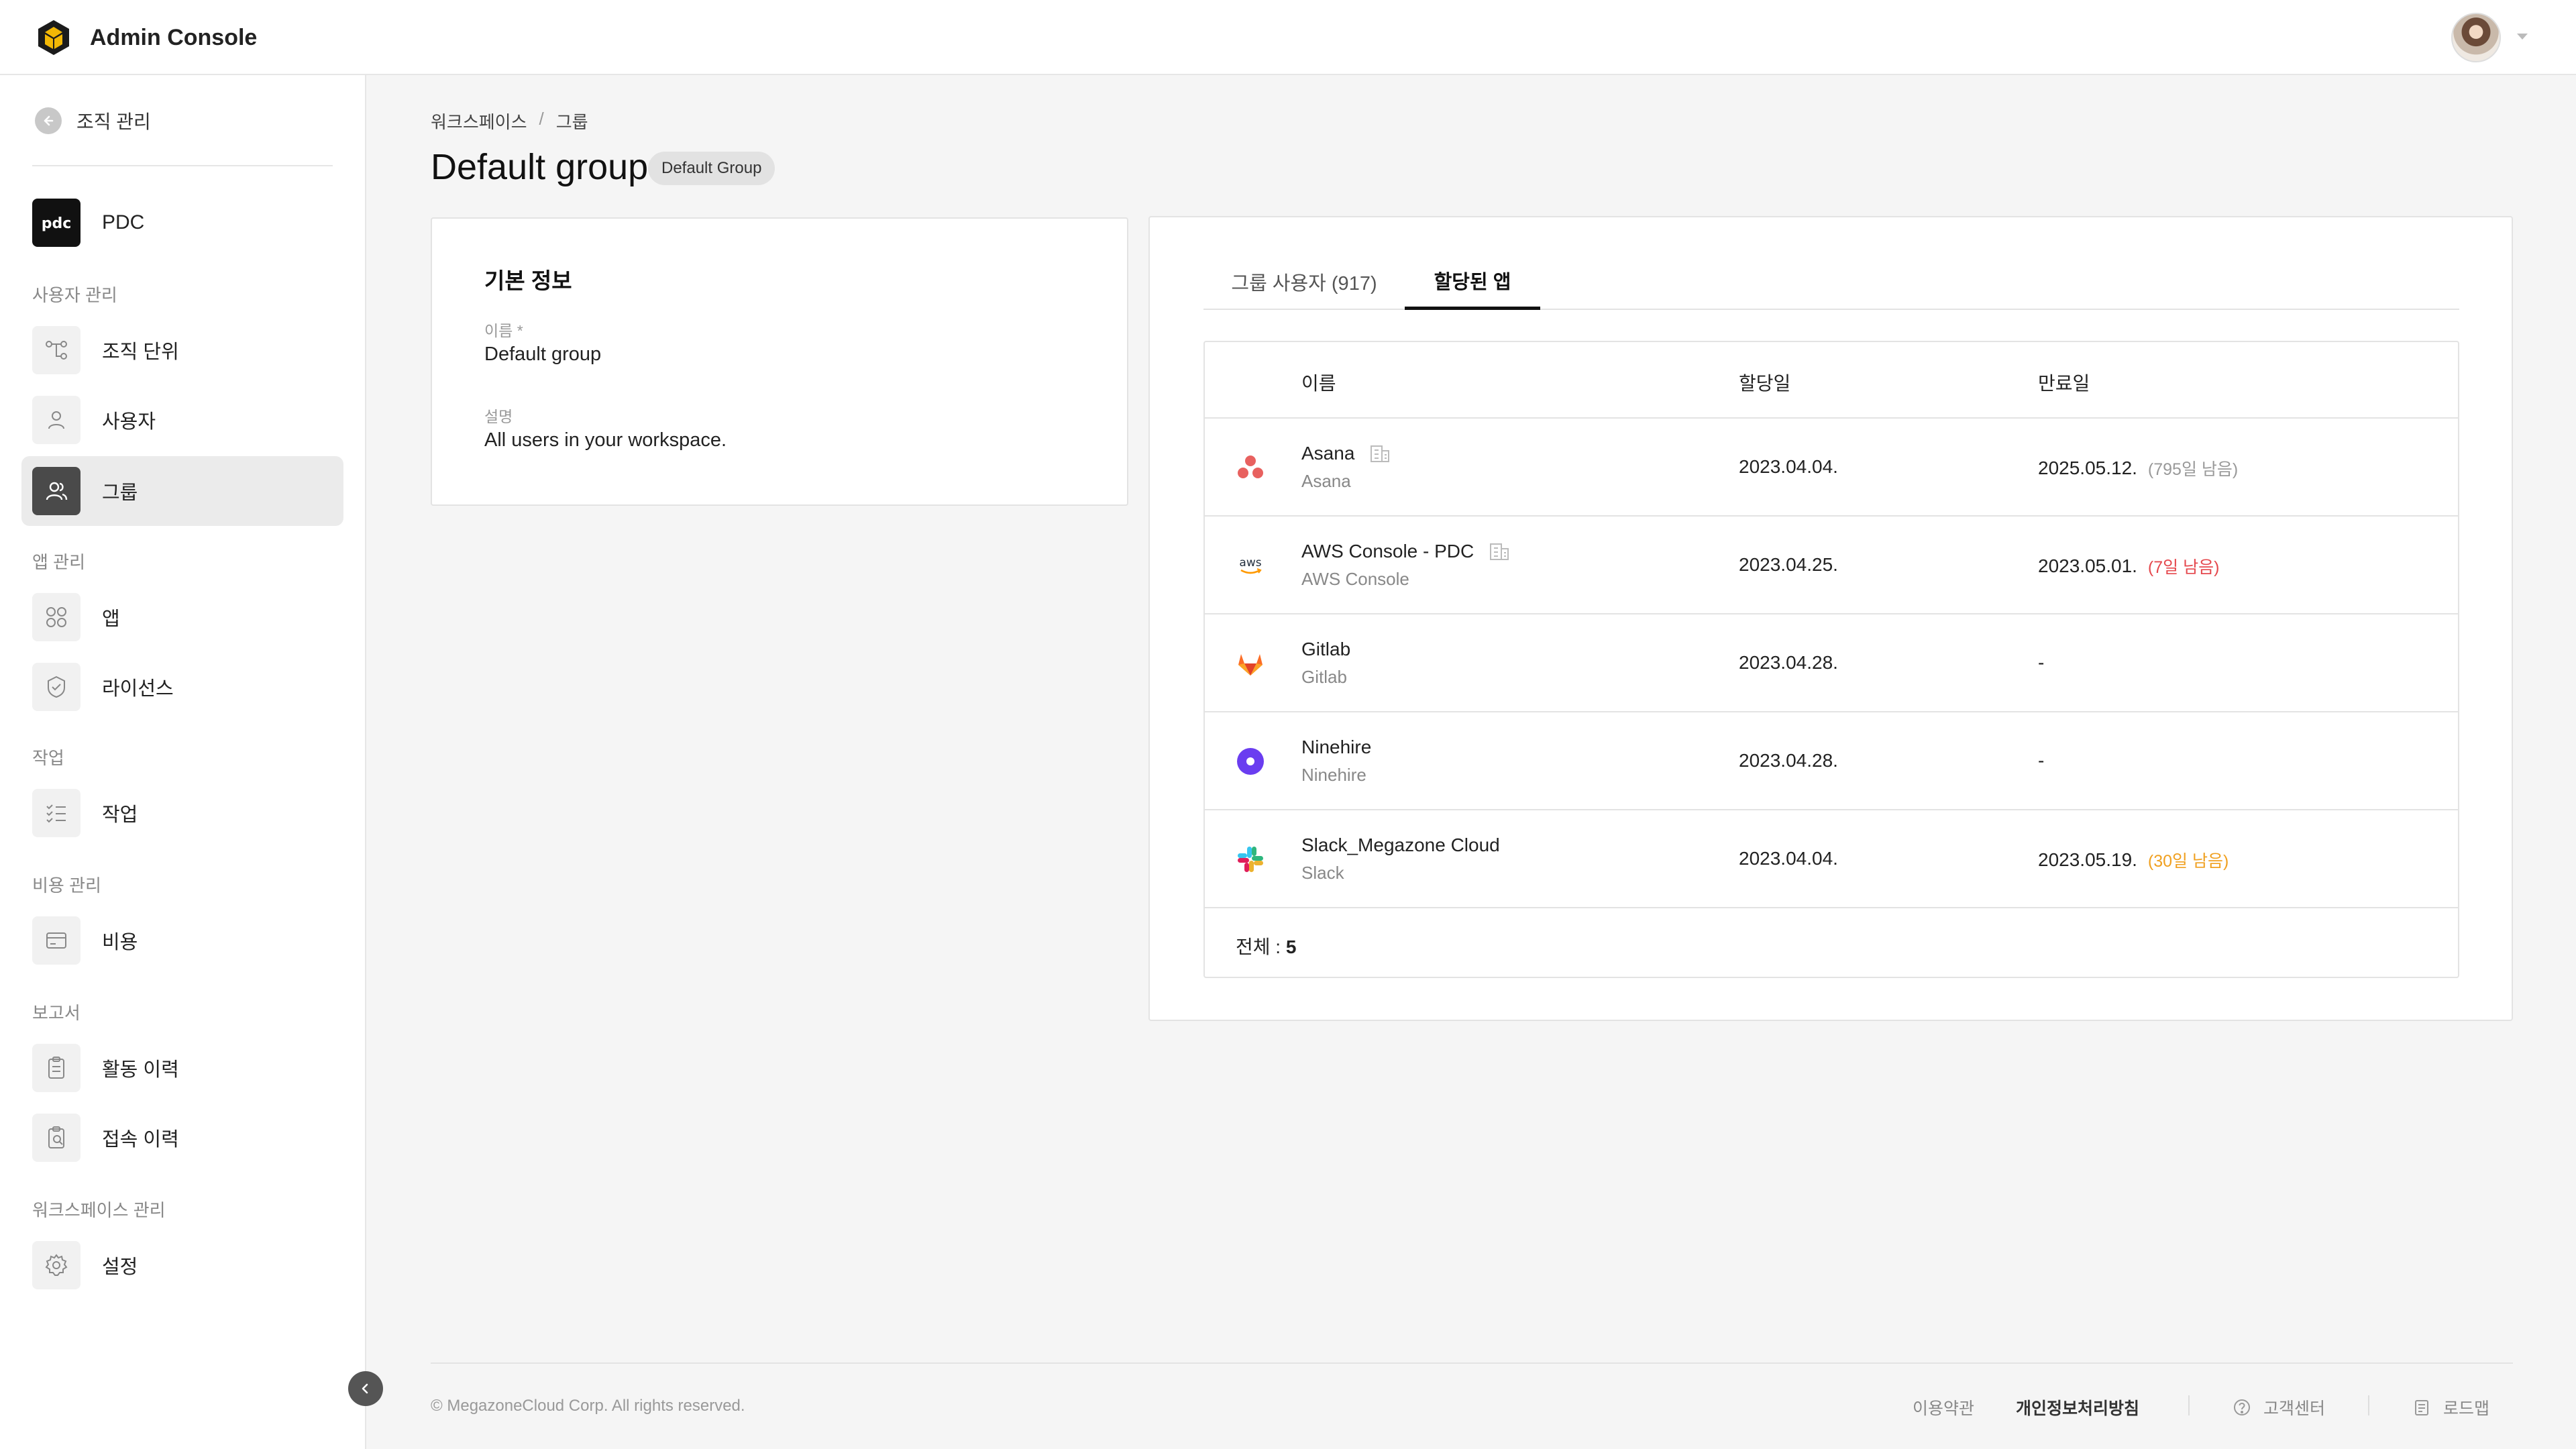 Image resolution: width=2576 pixels, height=1449 pixels. What do you see at coordinates (174, 37) in the screenshot?
I see `app-title: Admin Console` at bounding box center [174, 37].